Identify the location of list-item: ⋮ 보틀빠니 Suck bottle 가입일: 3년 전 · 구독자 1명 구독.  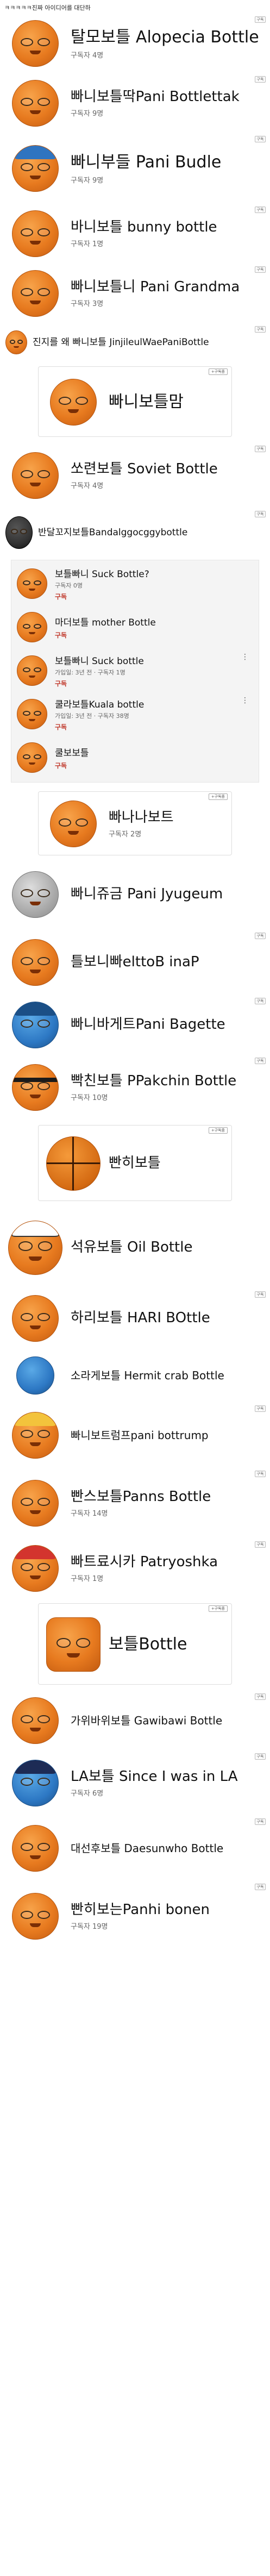
(135, 671).